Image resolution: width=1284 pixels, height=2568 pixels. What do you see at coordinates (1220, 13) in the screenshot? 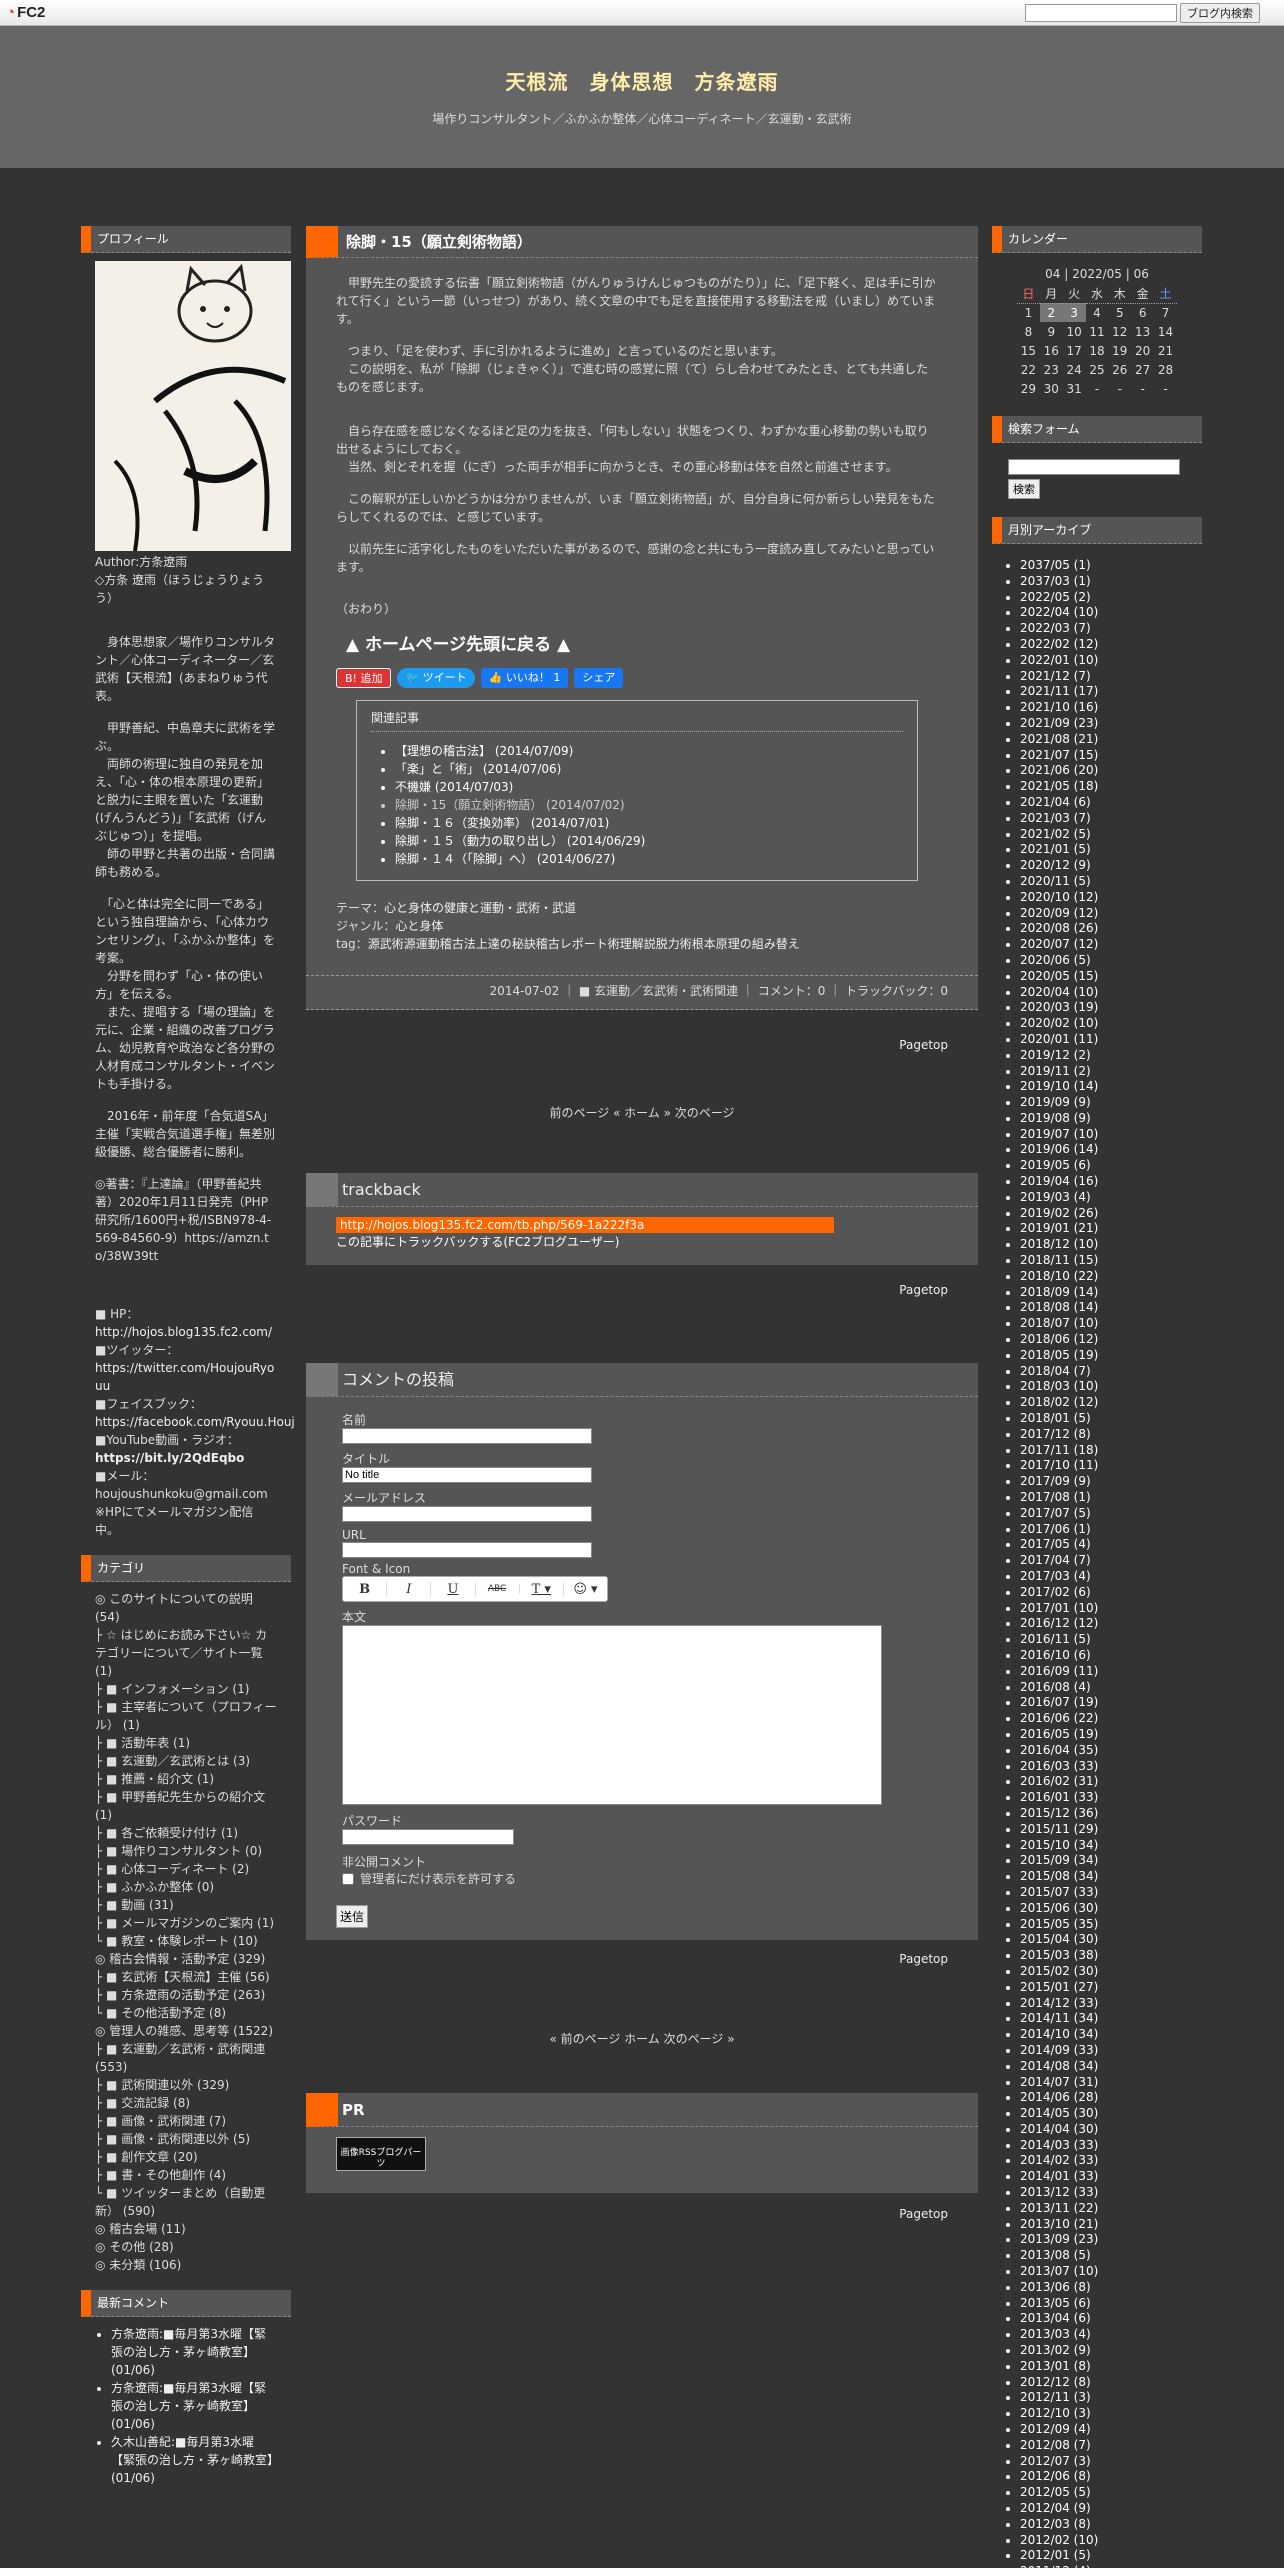
I see `blog-search-button: ブログ内検索` at bounding box center [1220, 13].